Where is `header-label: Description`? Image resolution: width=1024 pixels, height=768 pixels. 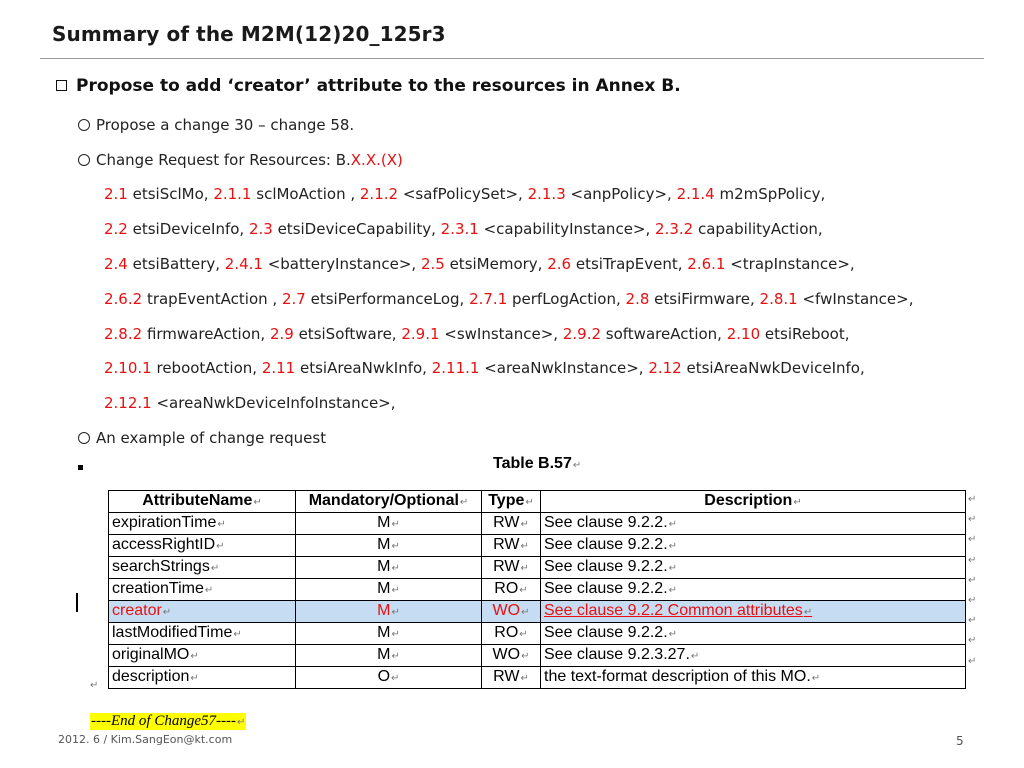
header-label: Description is located at coordinates (748, 500).